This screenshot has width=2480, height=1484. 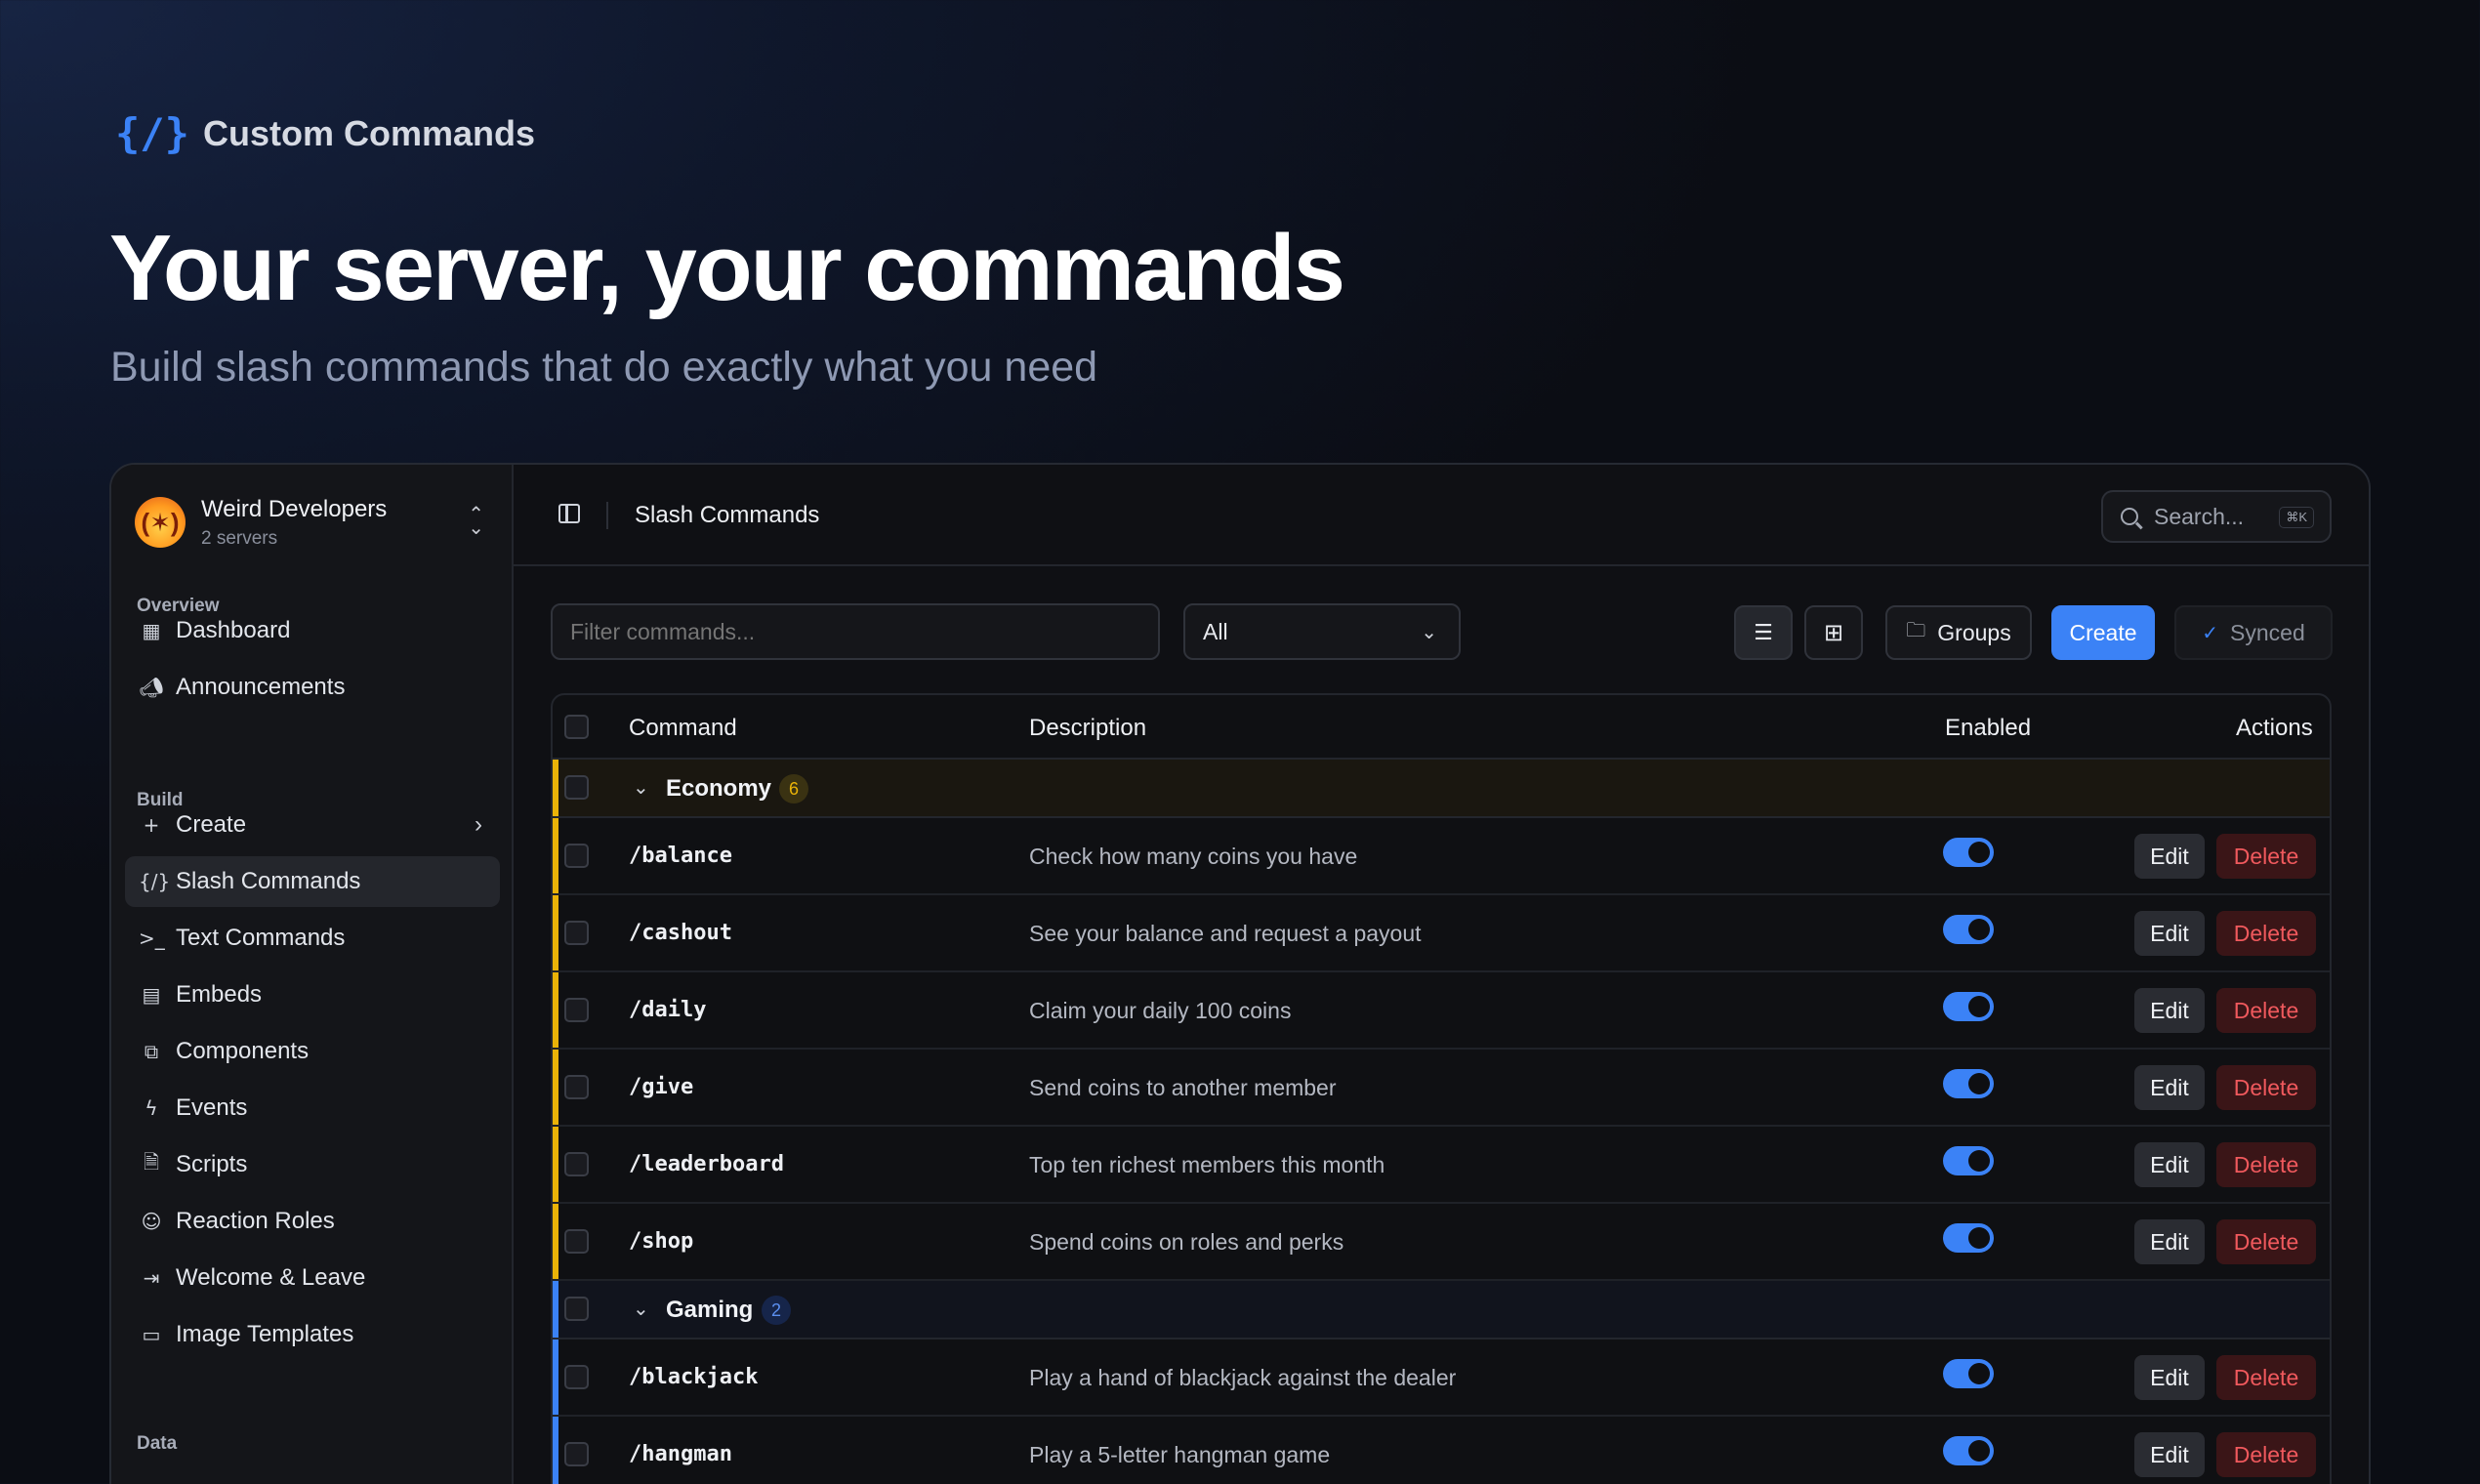 What do you see at coordinates (1193, 857) in the screenshot?
I see `command-description: Check how many coins you have` at bounding box center [1193, 857].